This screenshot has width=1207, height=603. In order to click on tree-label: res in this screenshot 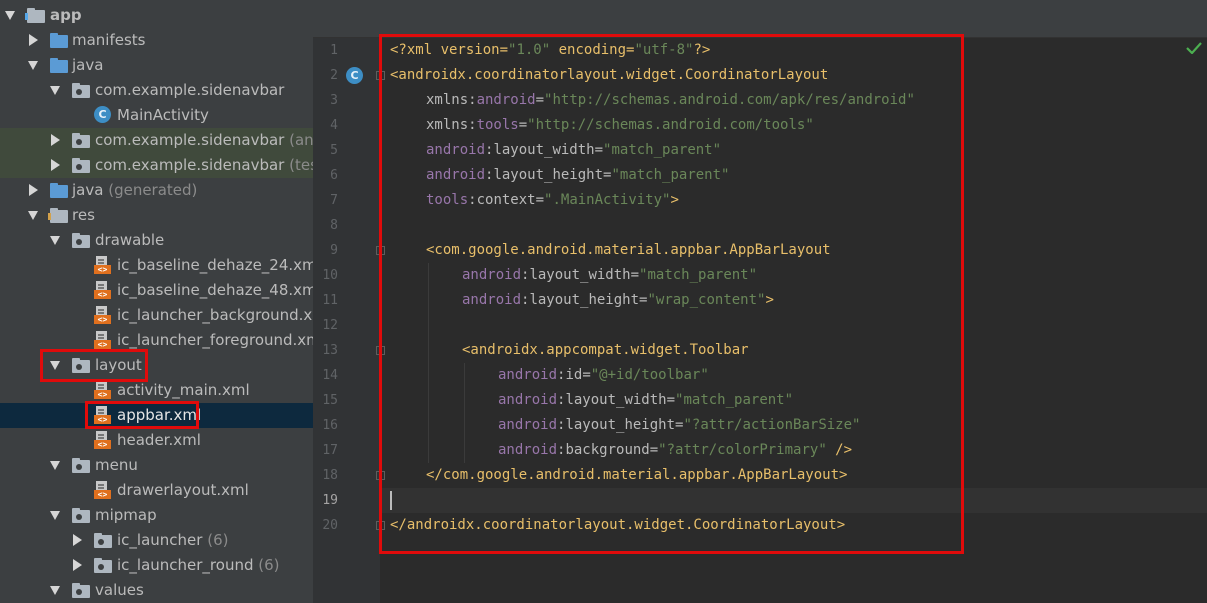, I will do `click(83, 215)`.